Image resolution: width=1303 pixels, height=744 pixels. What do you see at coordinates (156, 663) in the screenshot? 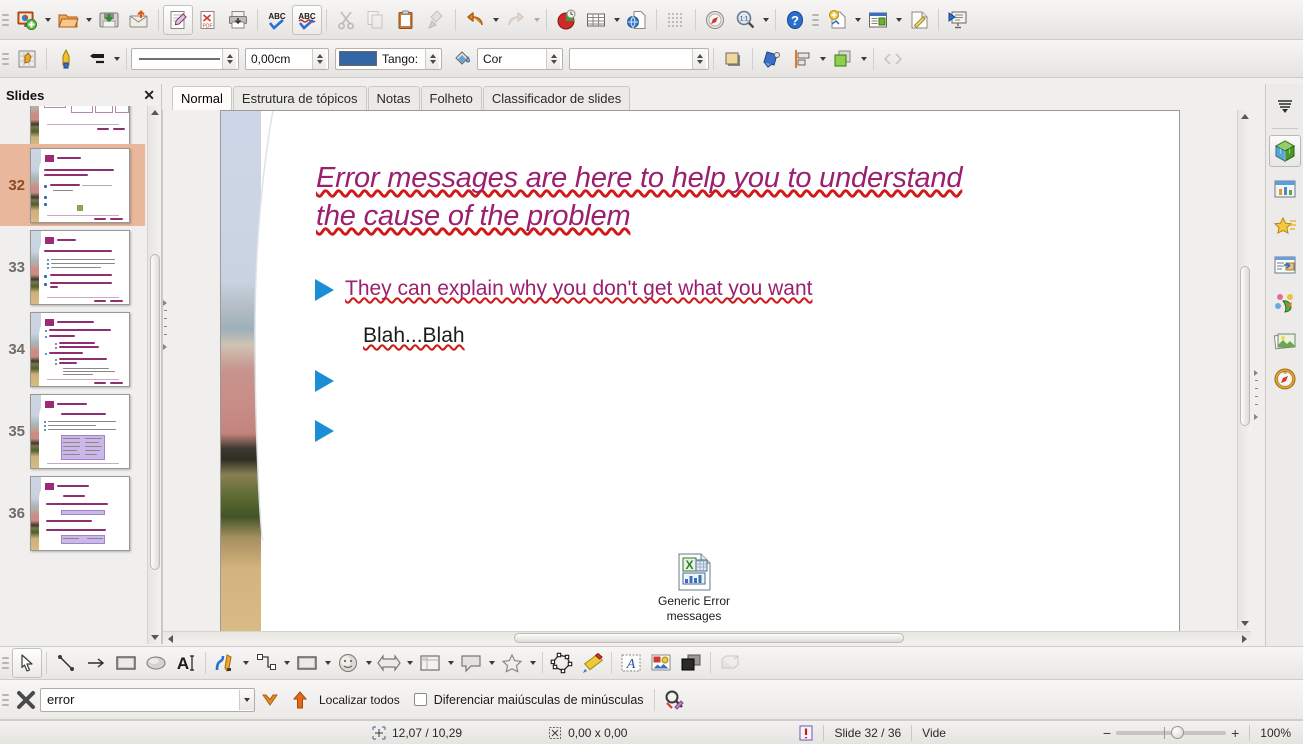
I see `ellipse-tool-button` at bounding box center [156, 663].